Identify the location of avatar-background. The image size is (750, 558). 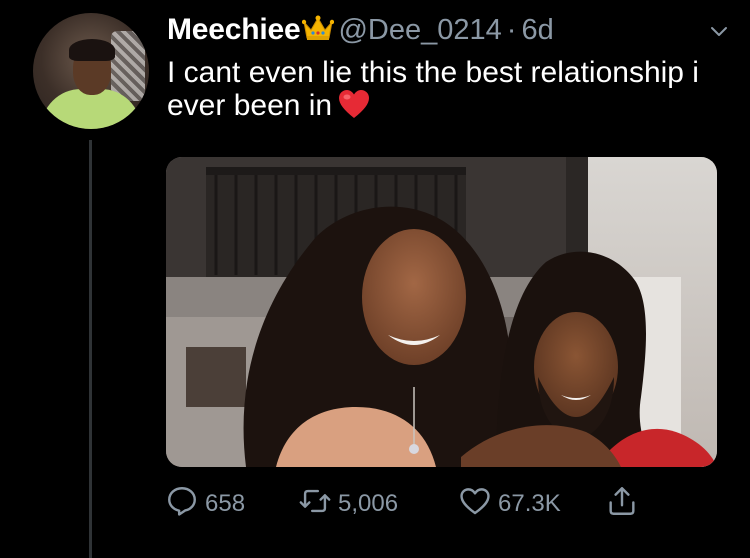
(128, 66).